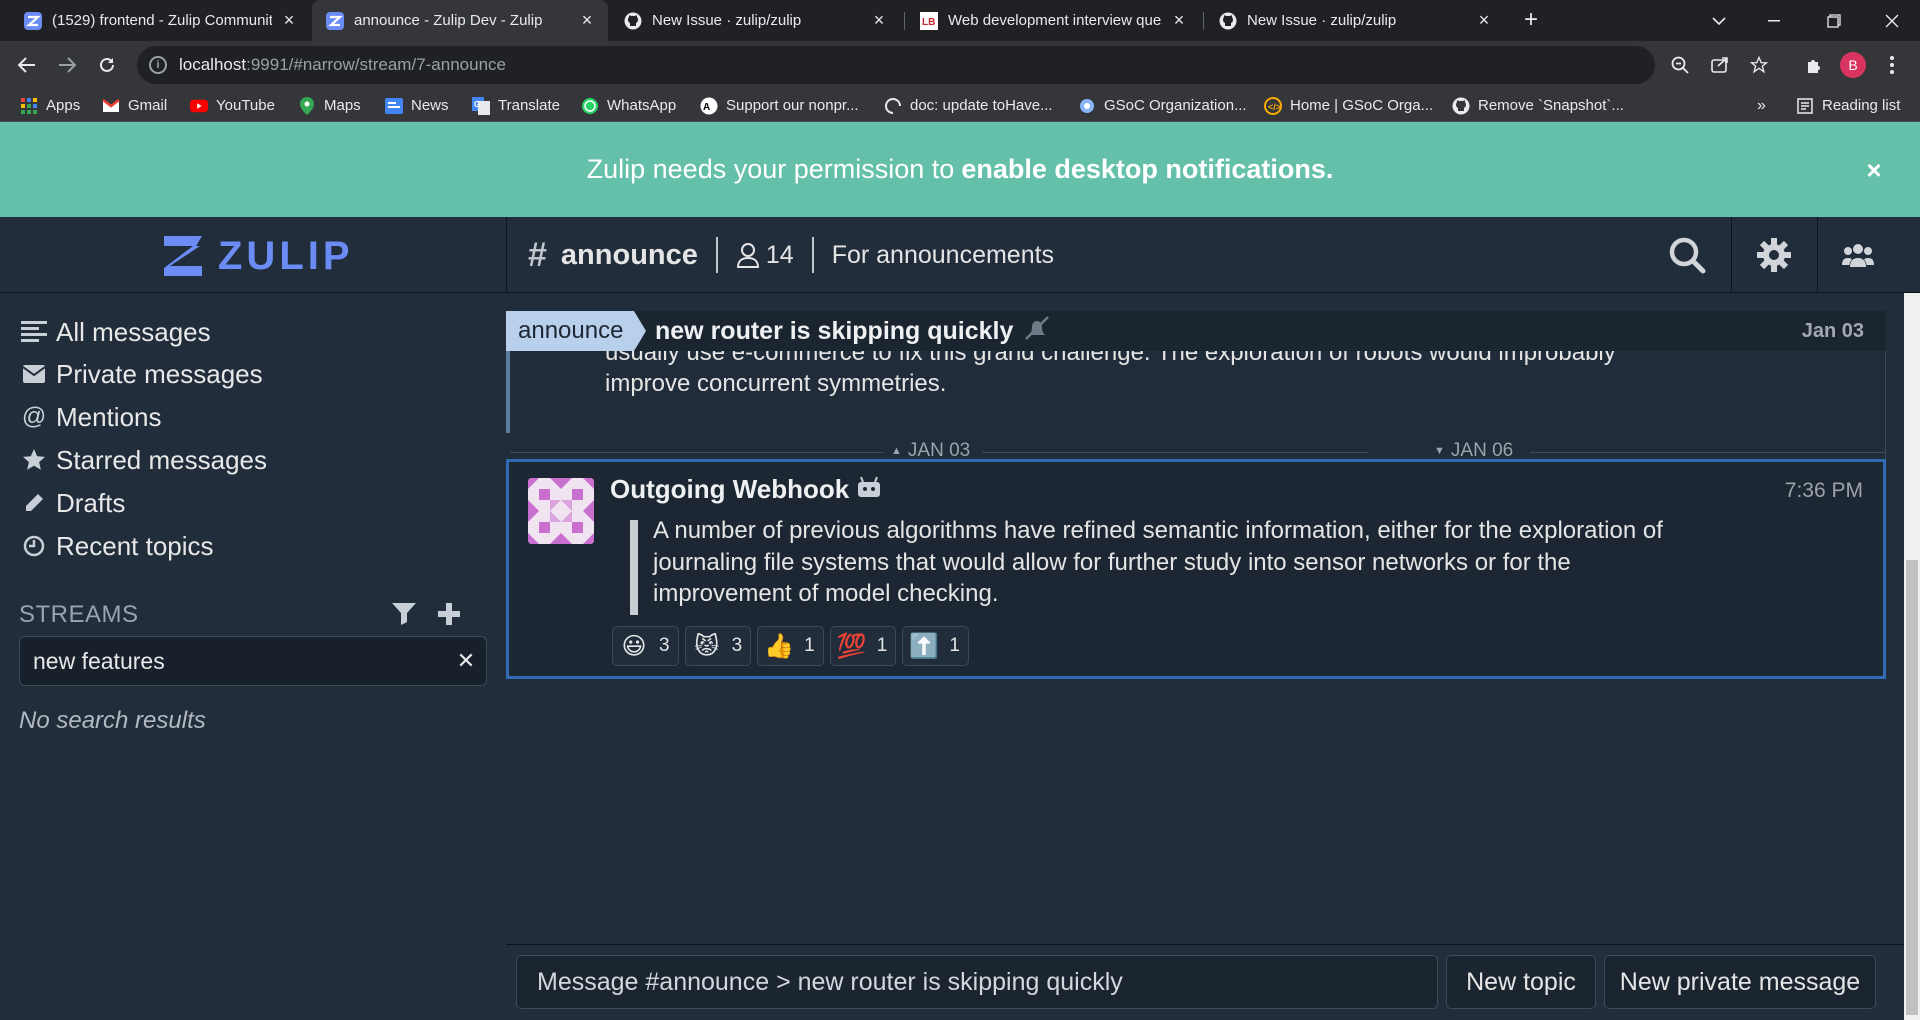  Describe the element at coordinates (1228, 21) in the screenshot. I see `github-icon` at that location.